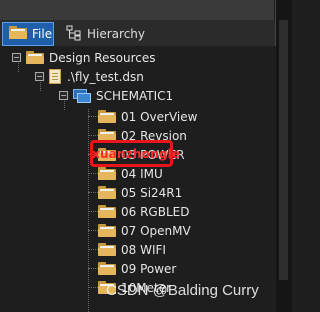  What do you see at coordinates (283, 150) in the screenshot?
I see `scrollbar-thumb` at bounding box center [283, 150].